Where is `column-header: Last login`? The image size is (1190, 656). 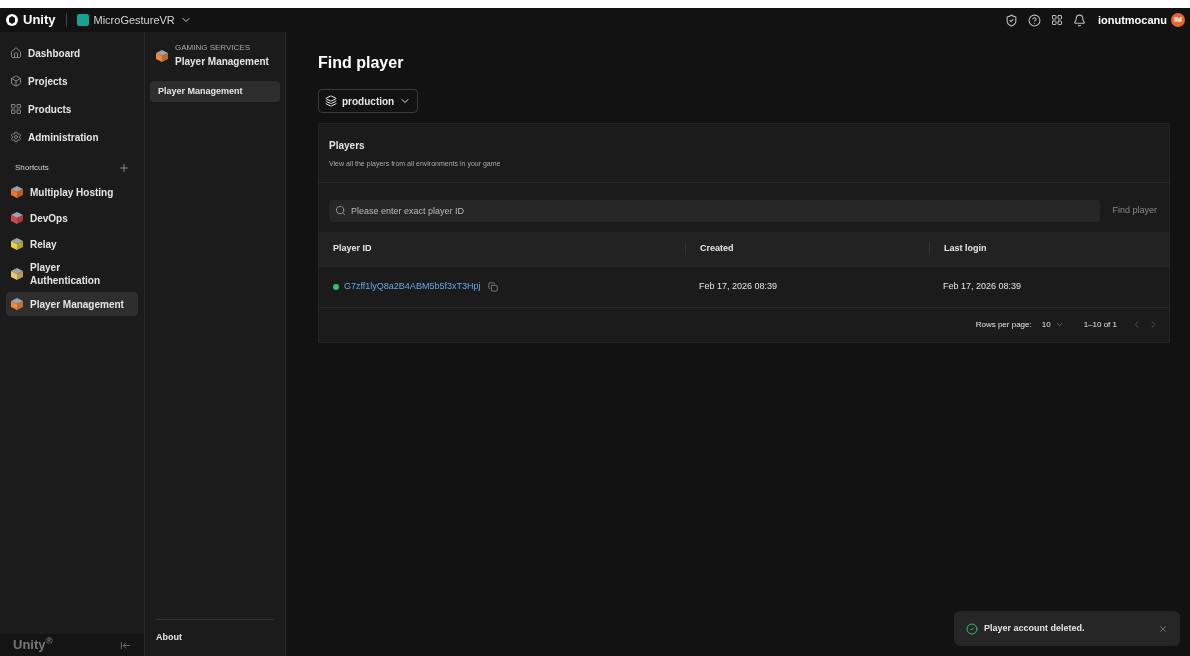
column-header: Last login is located at coordinates (1049, 248).